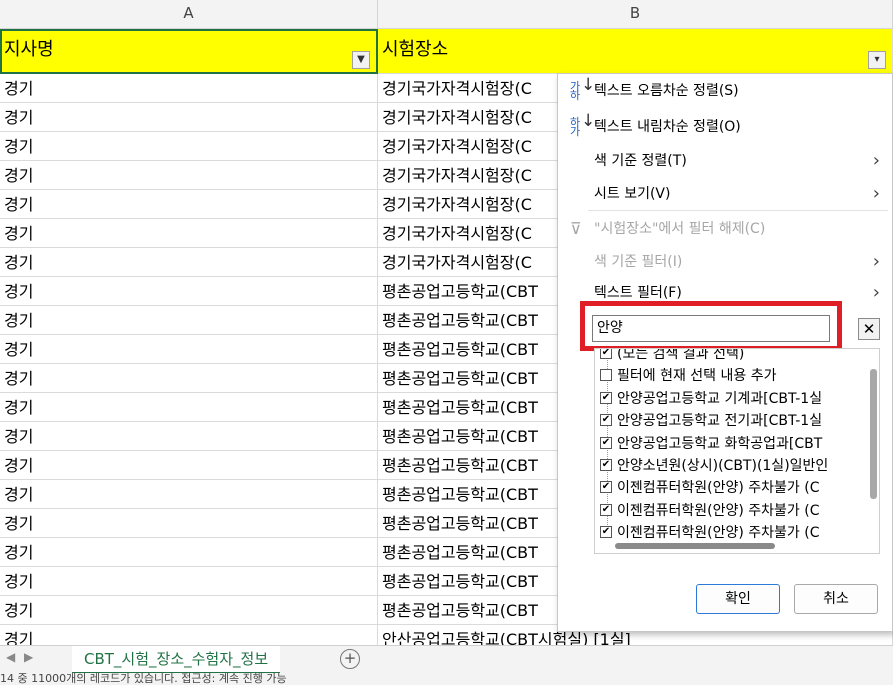  Describe the element at coordinates (583, 124) in the screenshot. I see `sort-descending-icon: 하 가 ↓` at that location.